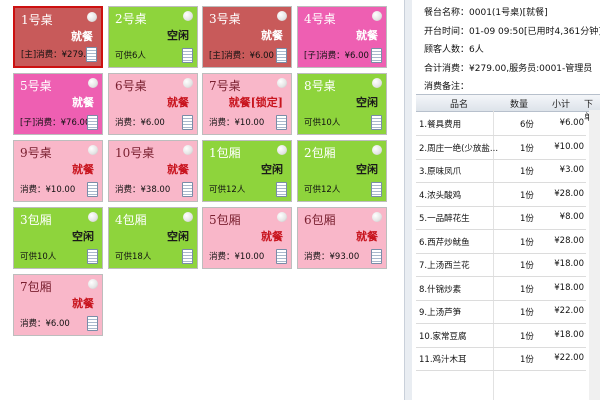 The height and width of the screenshot is (400, 600). Describe the element at coordinates (342, 37) in the screenshot. I see `table-tile: 4号桌 就餐 [子]消费：¥6.00` at that location.